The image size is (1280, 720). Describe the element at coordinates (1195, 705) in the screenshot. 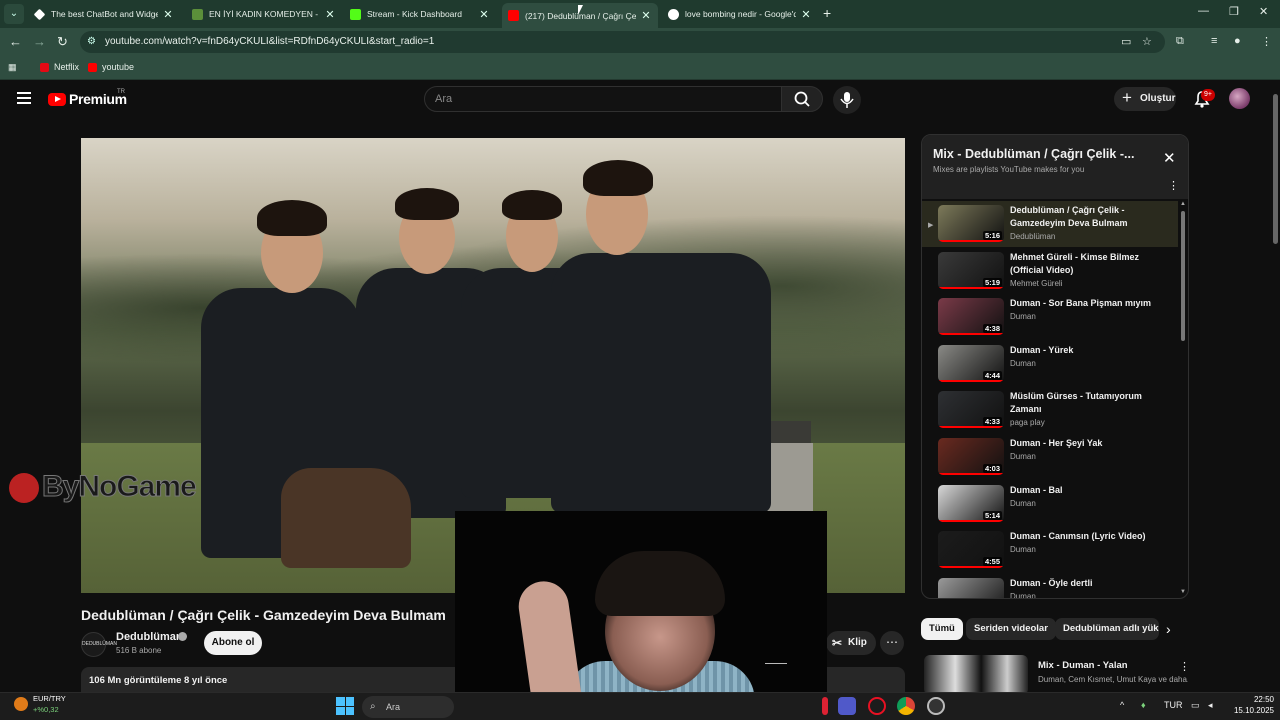

I see `network-icon: ▭` at that location.